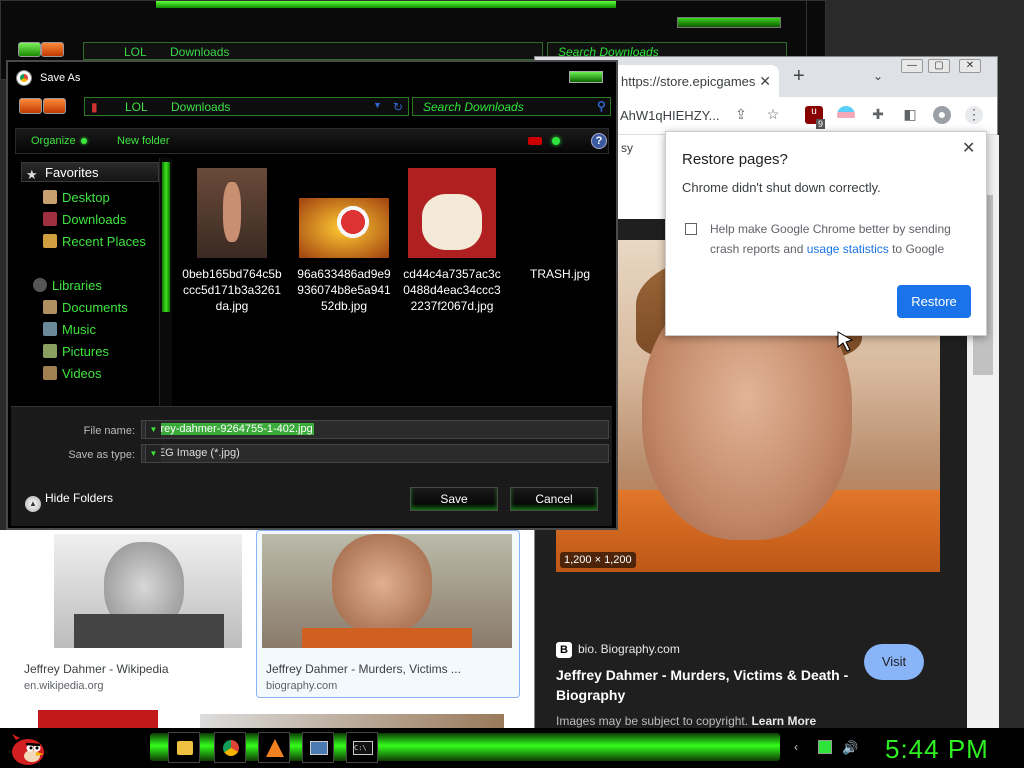 The width and height of the screenshot is (1024, 768). I want to click on view-icon, so click(535, 141).